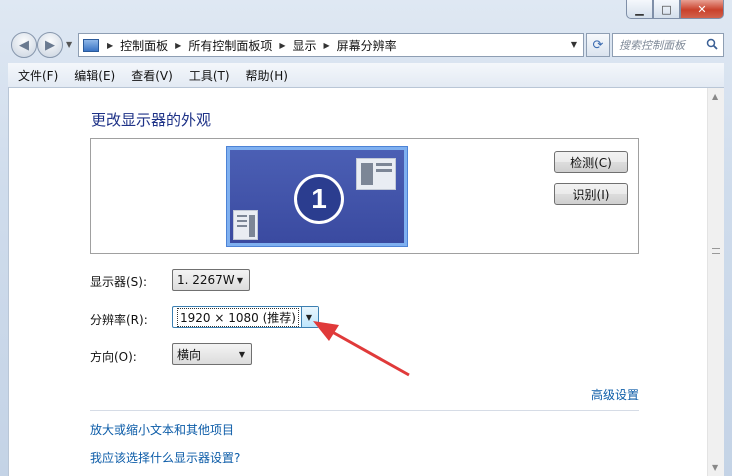 This screenshot has width=732, height=476. What do you see at coordinates (598, 45) in the screenshot?
I see `refresh-button: ⟳` at bounding box center [598, 45].